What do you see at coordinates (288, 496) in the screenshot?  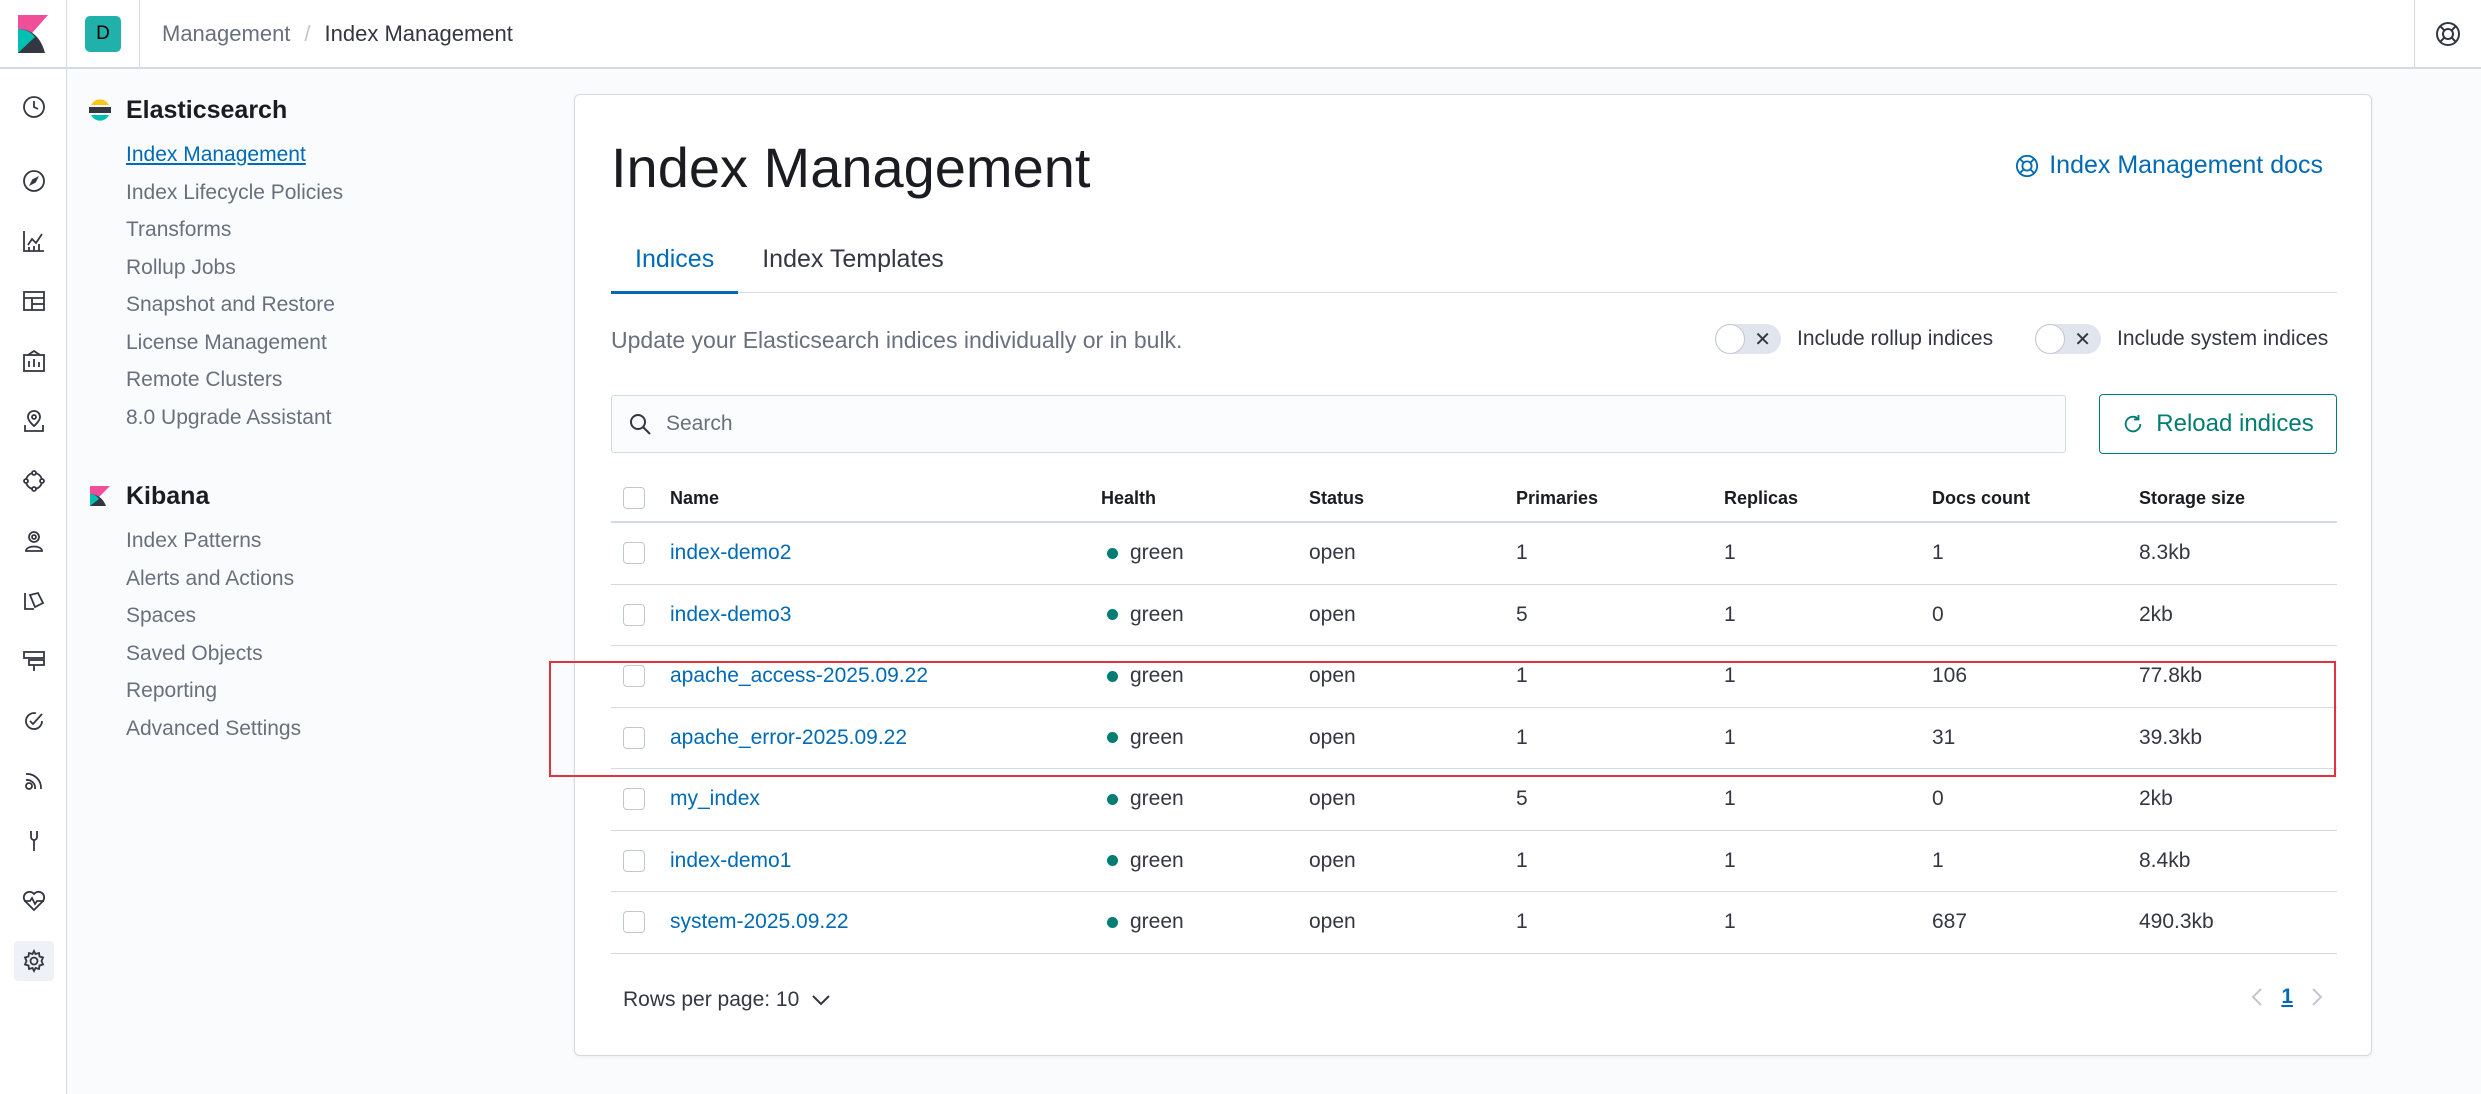 I see `kibana-section-title: Kibana` at bounding box center [288, 496].